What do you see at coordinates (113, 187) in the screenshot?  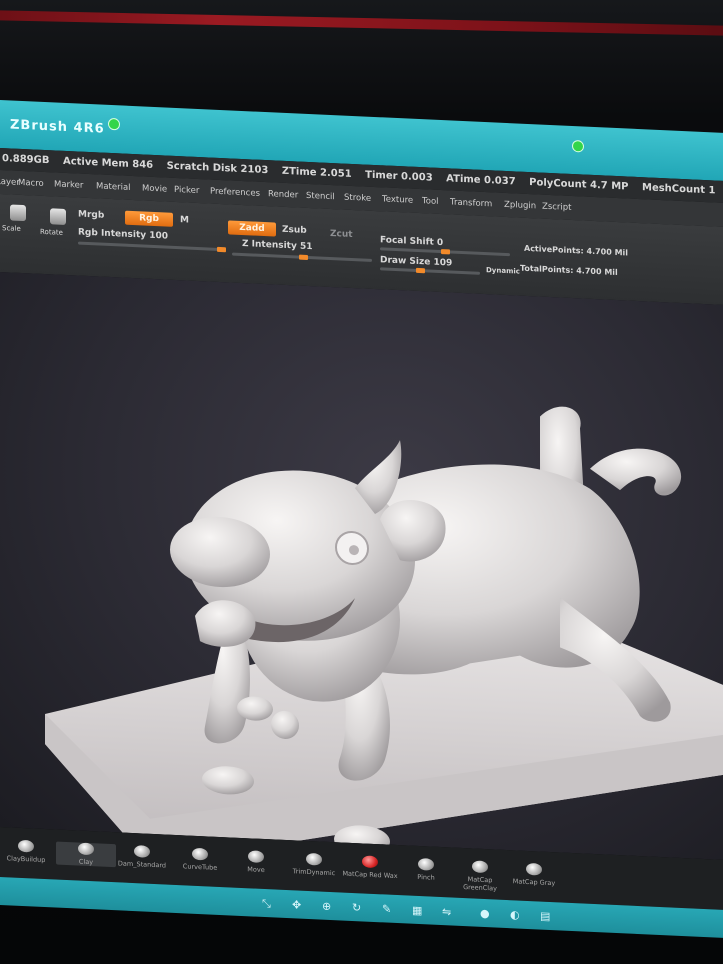 I see `menu-item-material: Material` at bounding box center [113, 187].